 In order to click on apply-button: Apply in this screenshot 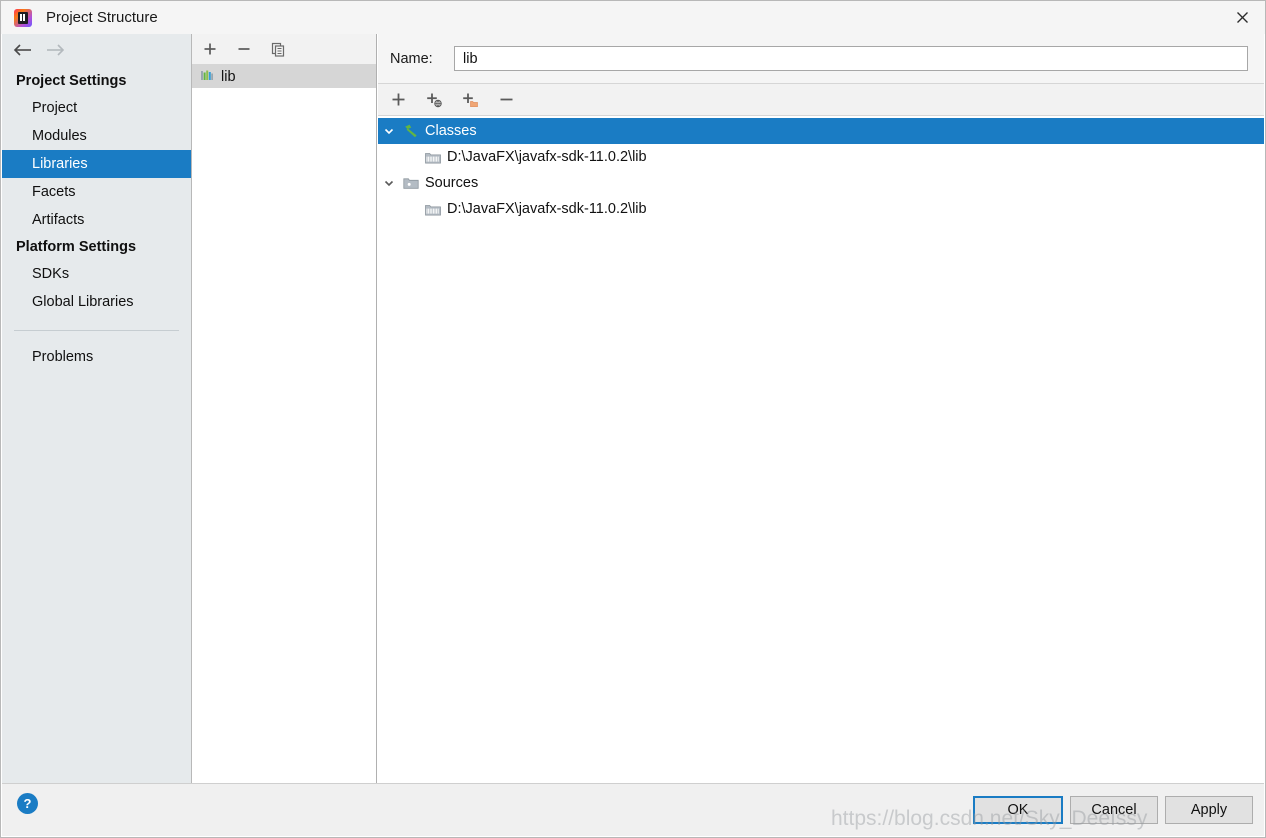, I will do `click(1209, 810)`.